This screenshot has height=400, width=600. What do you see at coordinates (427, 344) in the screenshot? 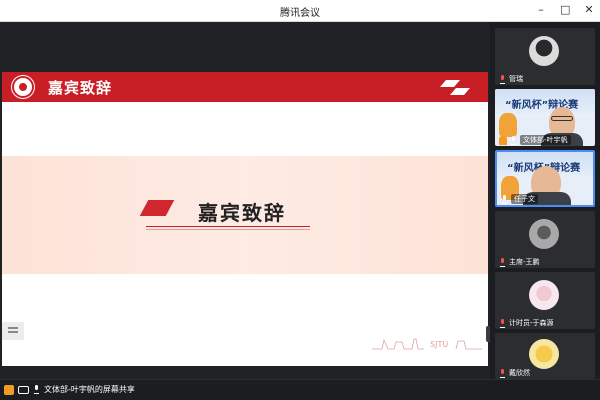
I see `campus-skyline-art: SJTU` at bounding box center [427, 344].